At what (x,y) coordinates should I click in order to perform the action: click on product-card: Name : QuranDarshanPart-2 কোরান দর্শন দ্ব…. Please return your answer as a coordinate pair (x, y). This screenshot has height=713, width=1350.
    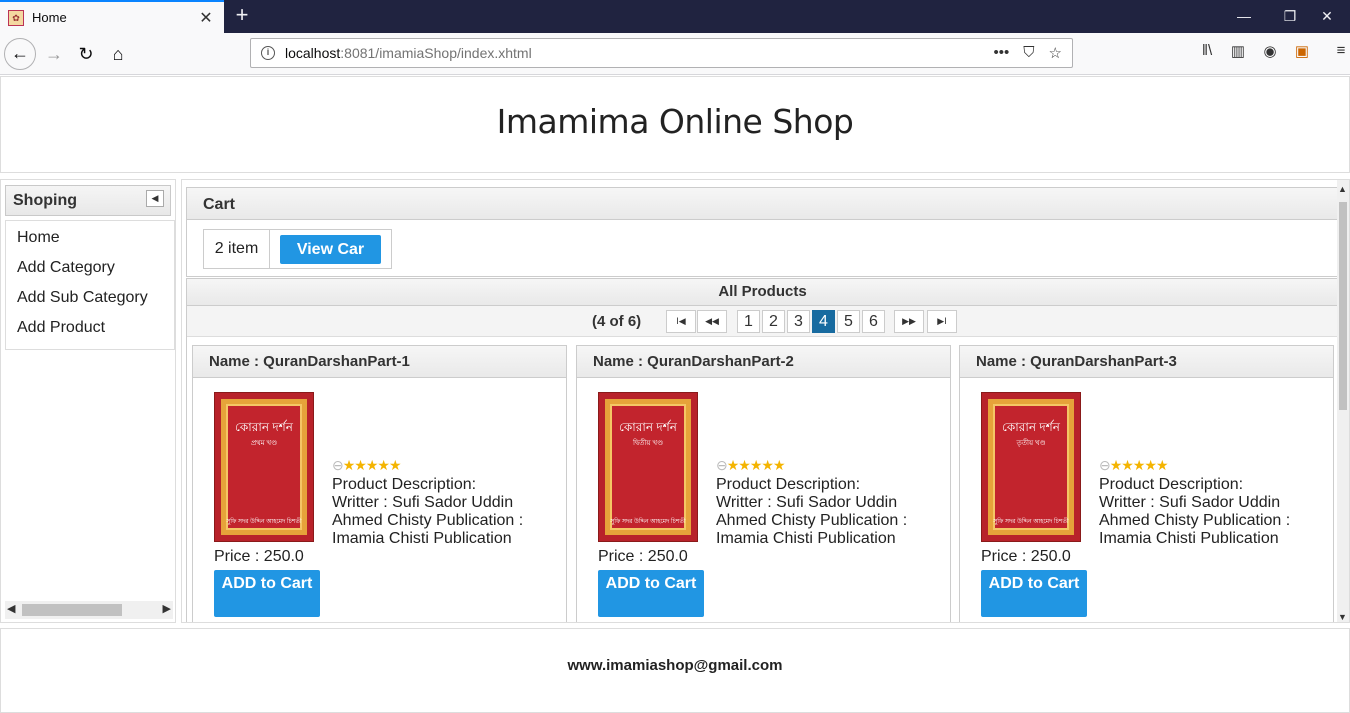
    Looking at the image, I should click on (763, 483).